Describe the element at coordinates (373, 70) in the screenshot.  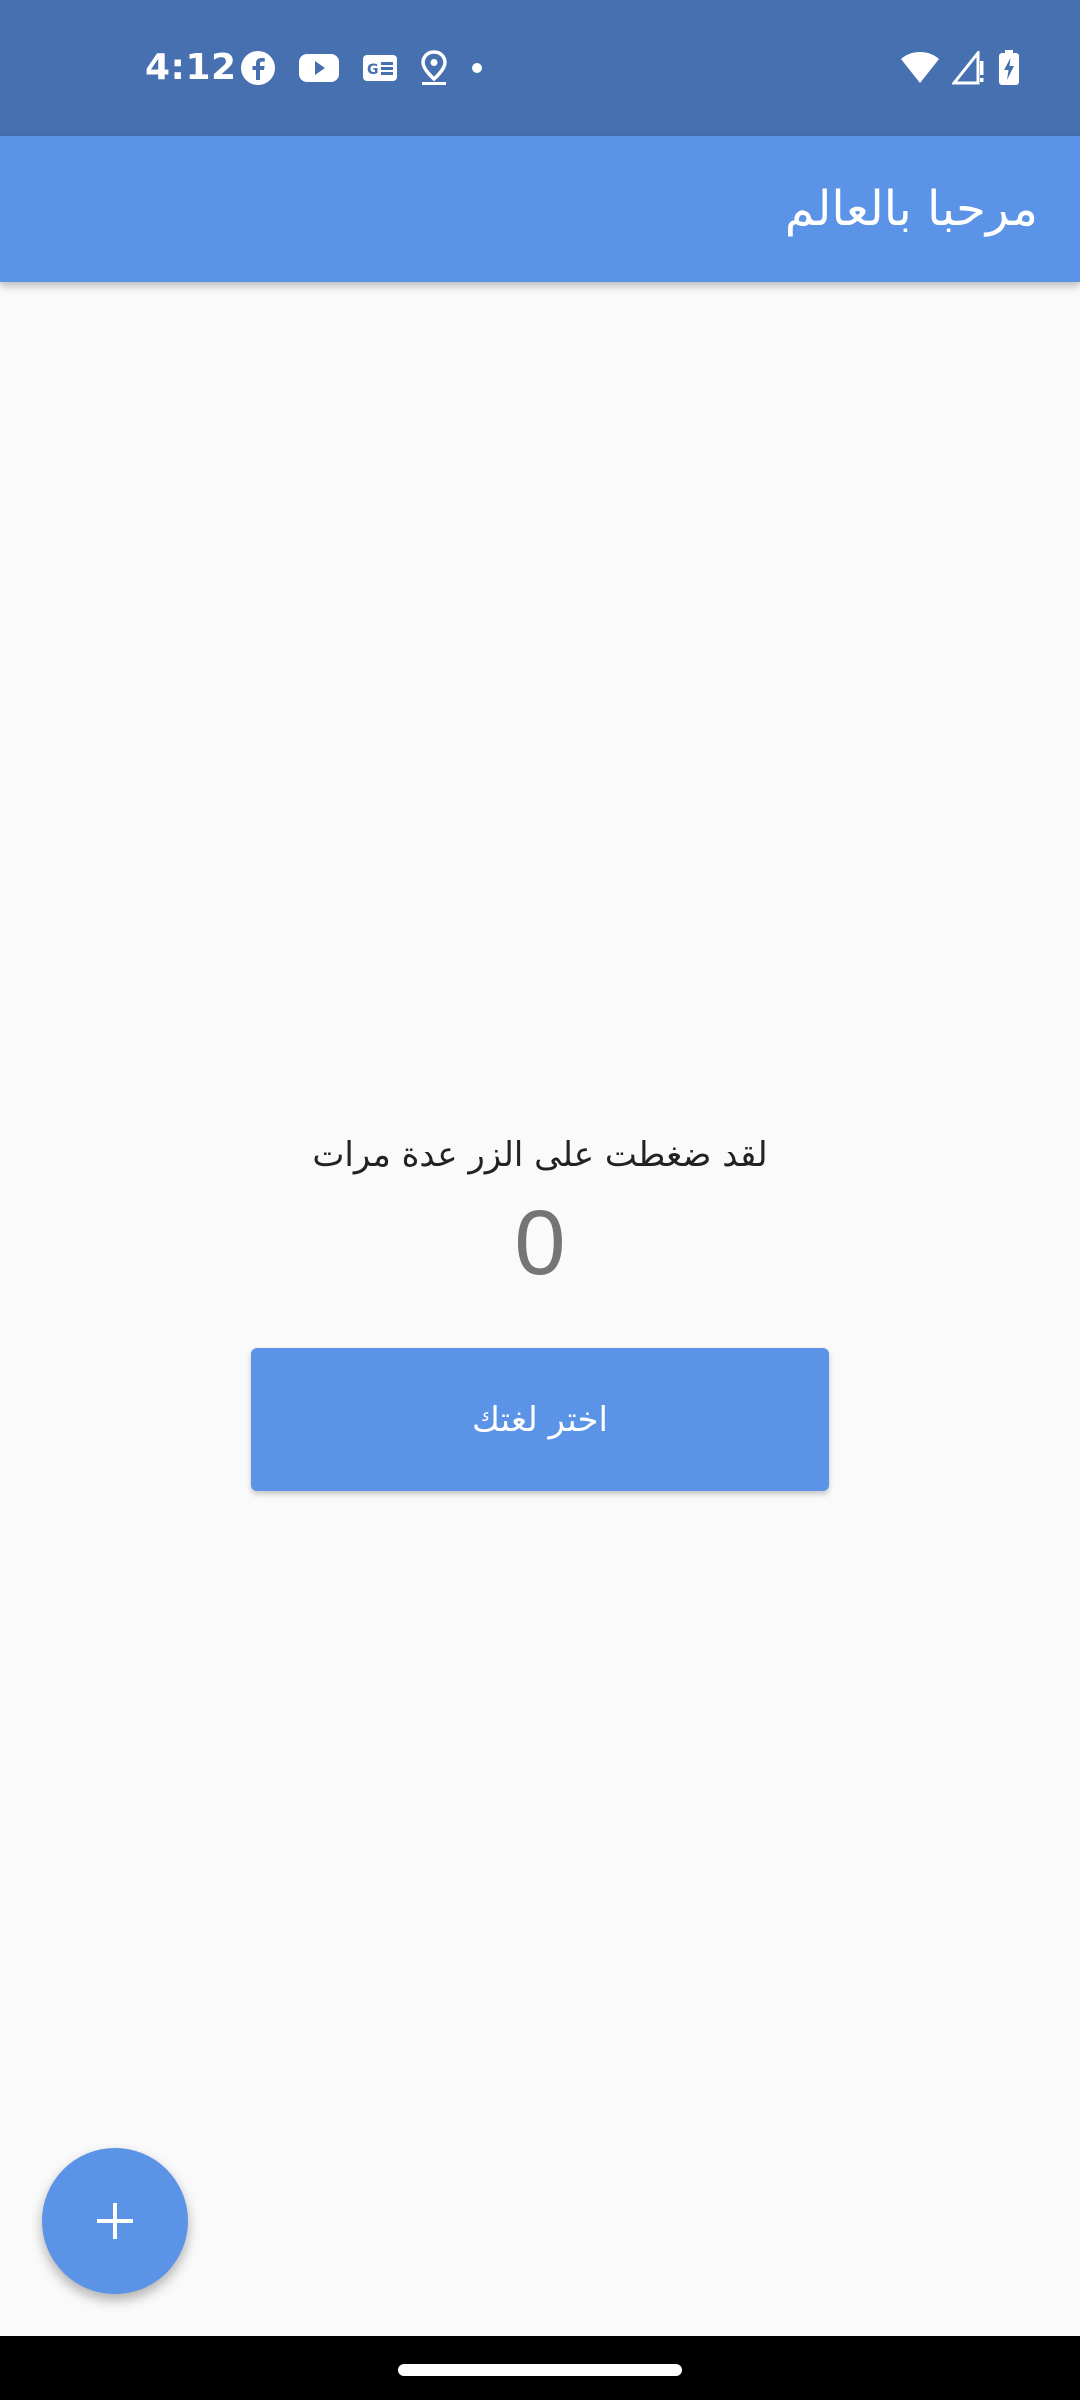
I see `svg-text: G` at that location.